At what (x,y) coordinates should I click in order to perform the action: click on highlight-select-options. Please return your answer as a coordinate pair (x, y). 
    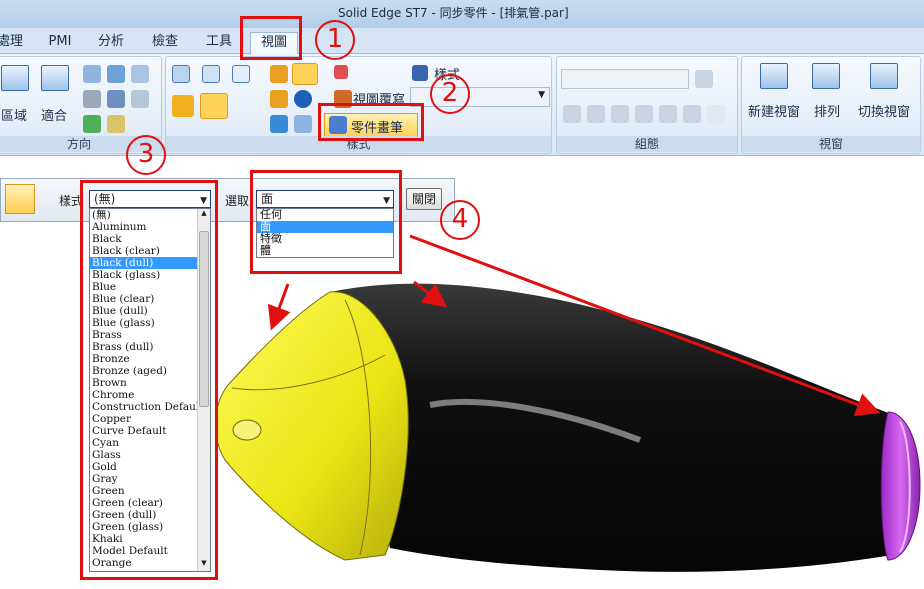
    Looking at the image, I should click on (326, 222).